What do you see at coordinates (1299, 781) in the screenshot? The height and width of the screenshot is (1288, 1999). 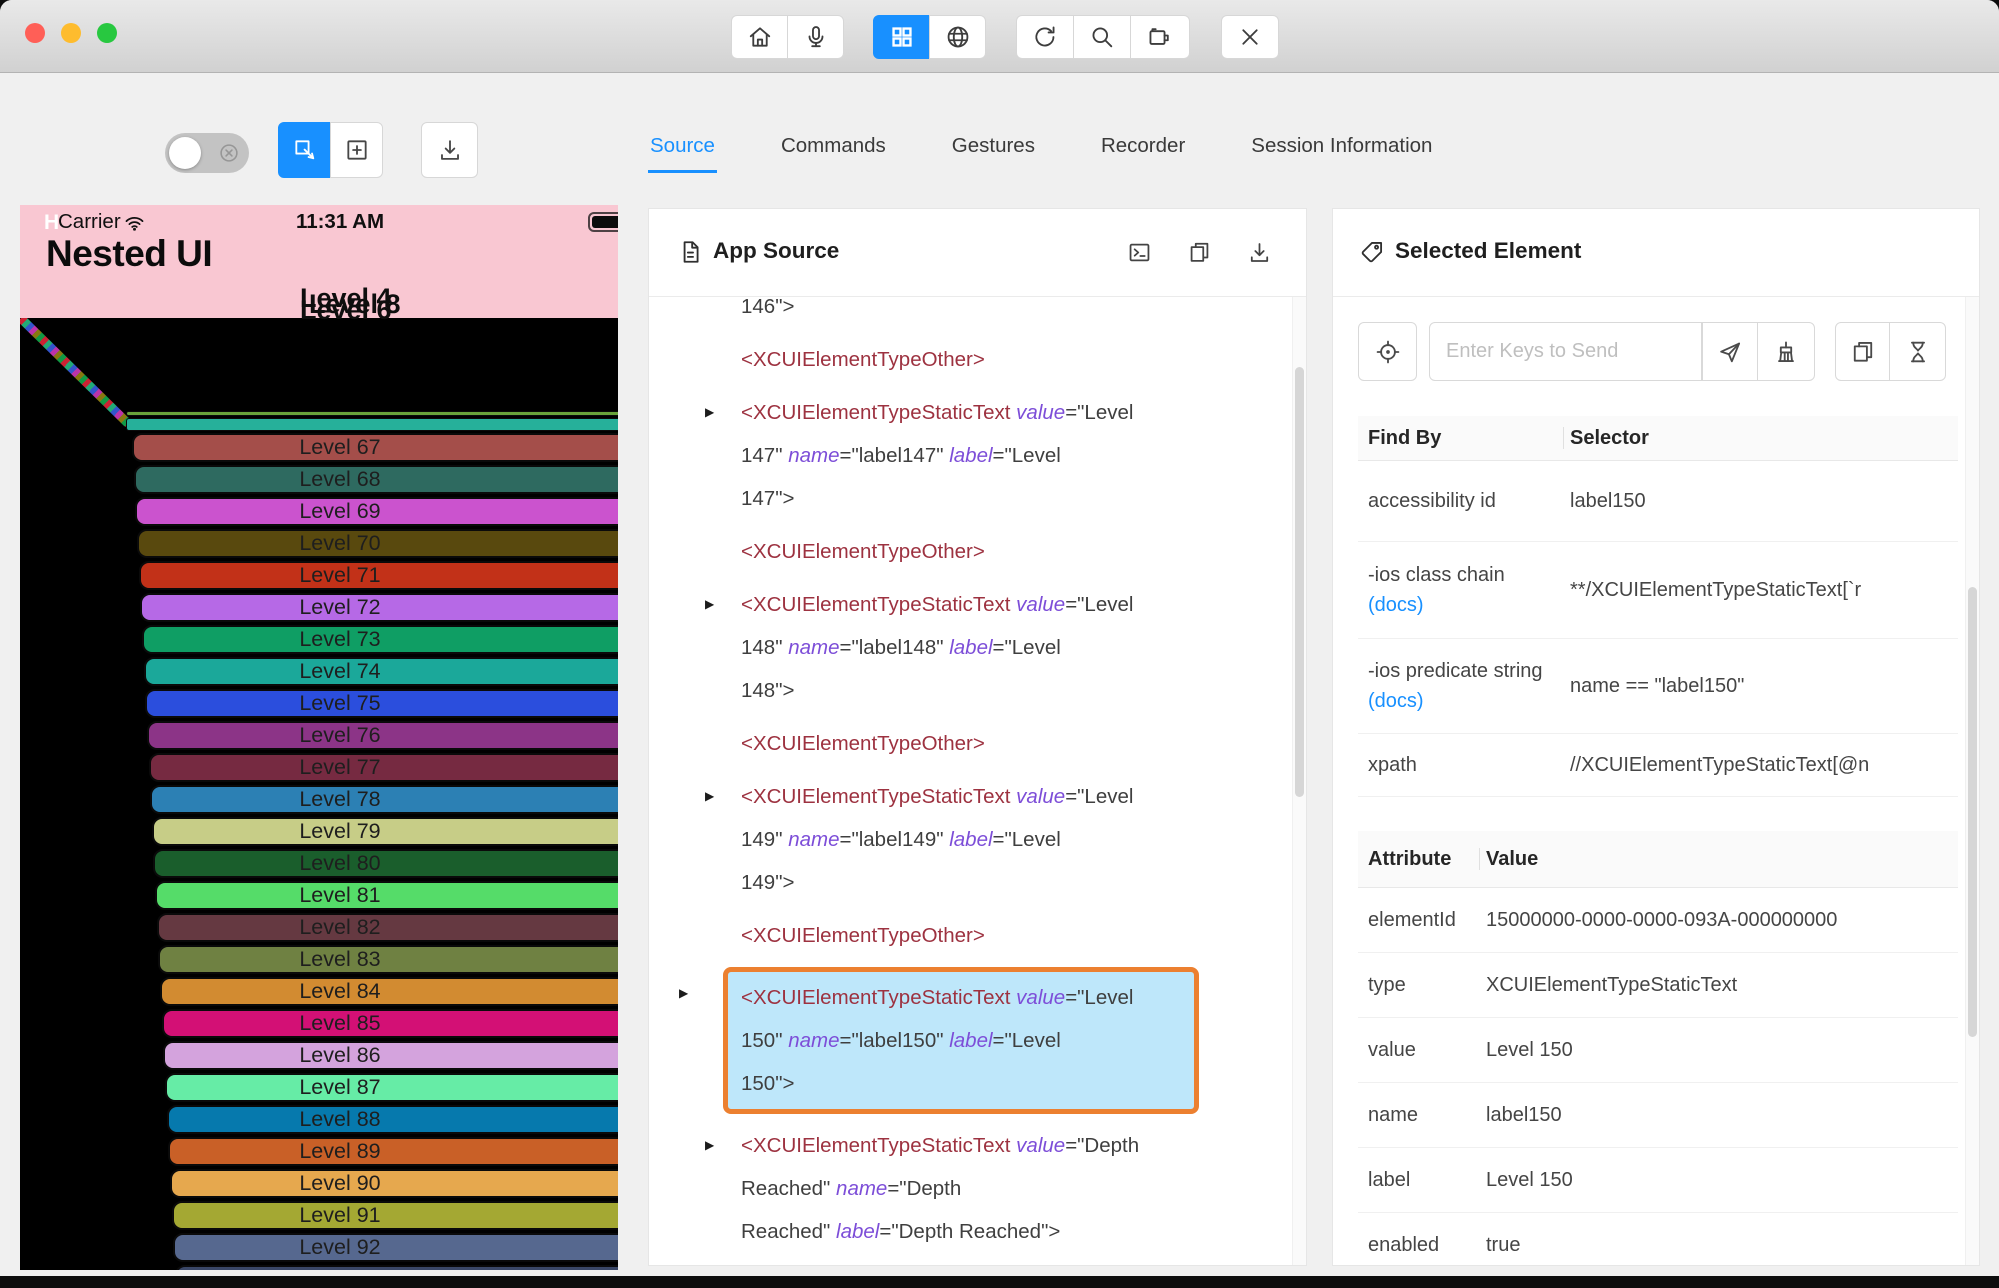 I see `source-scrollbar` at bounding box center [1299, 781].